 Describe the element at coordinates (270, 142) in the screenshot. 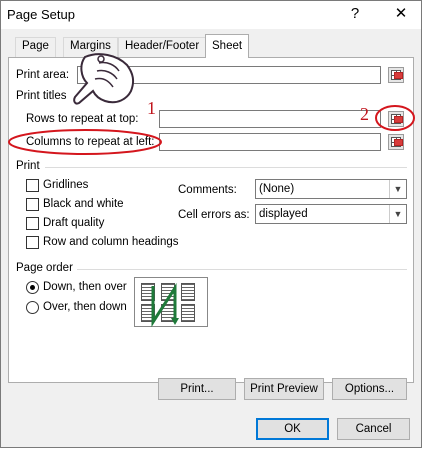

I see `cols-repeat-input` at that location.